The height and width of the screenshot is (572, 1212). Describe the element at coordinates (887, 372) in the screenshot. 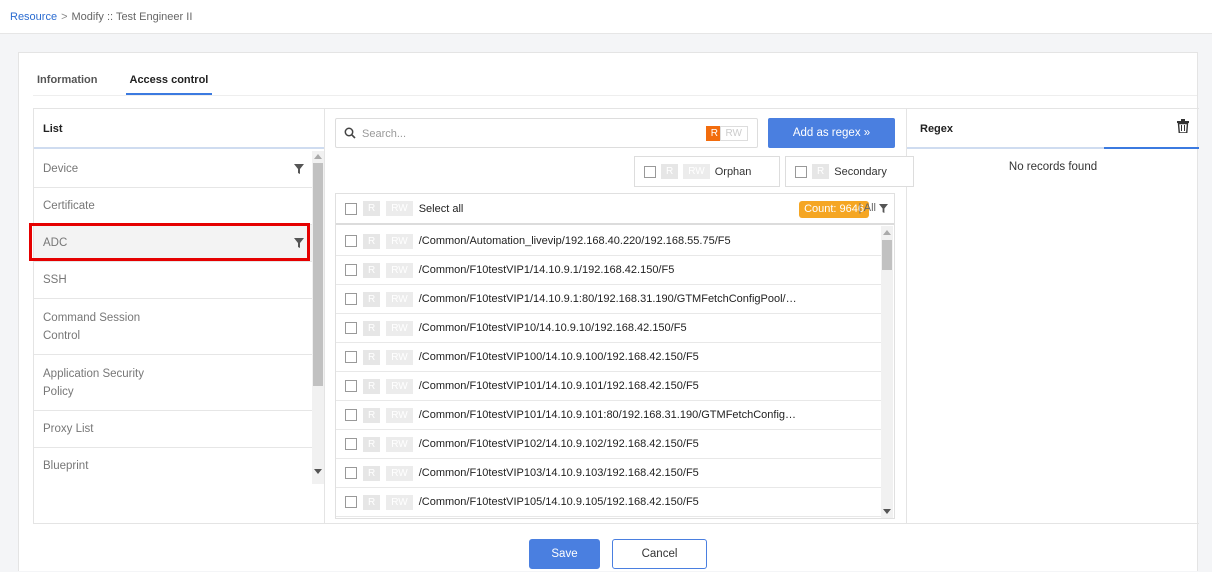

I see `table-scrollbar` at that location.